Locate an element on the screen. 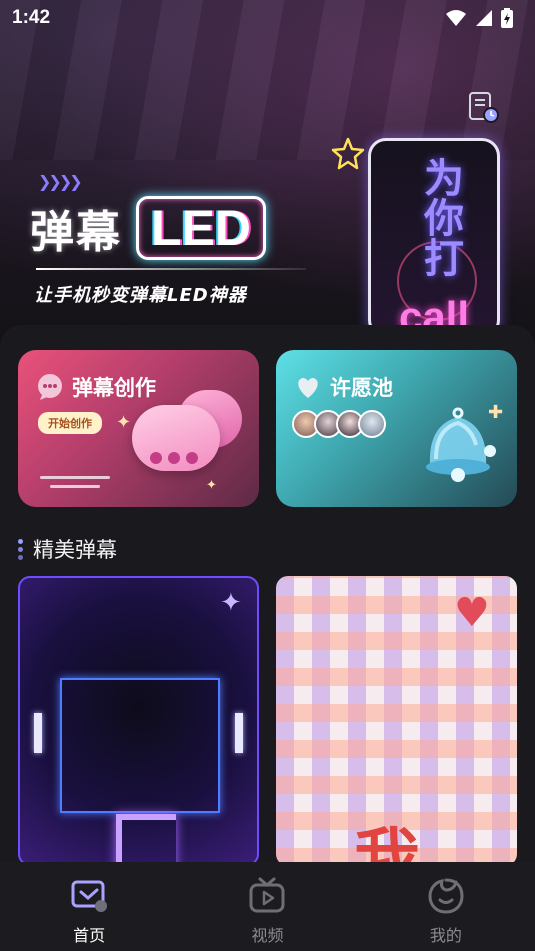 This screenshot has height=951, width=535. plaid-char: 我 is located at coordinates (387, 843).